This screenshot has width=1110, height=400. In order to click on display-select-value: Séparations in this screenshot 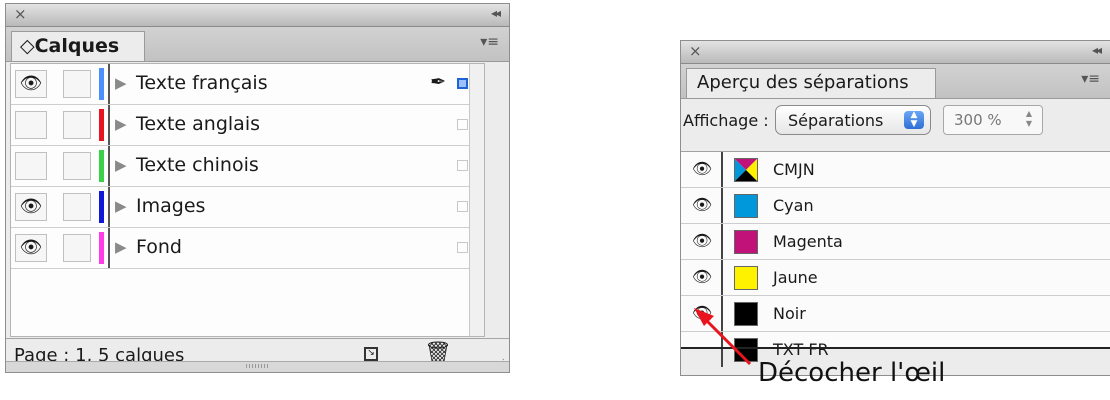, I will do `click(836, 120)`.